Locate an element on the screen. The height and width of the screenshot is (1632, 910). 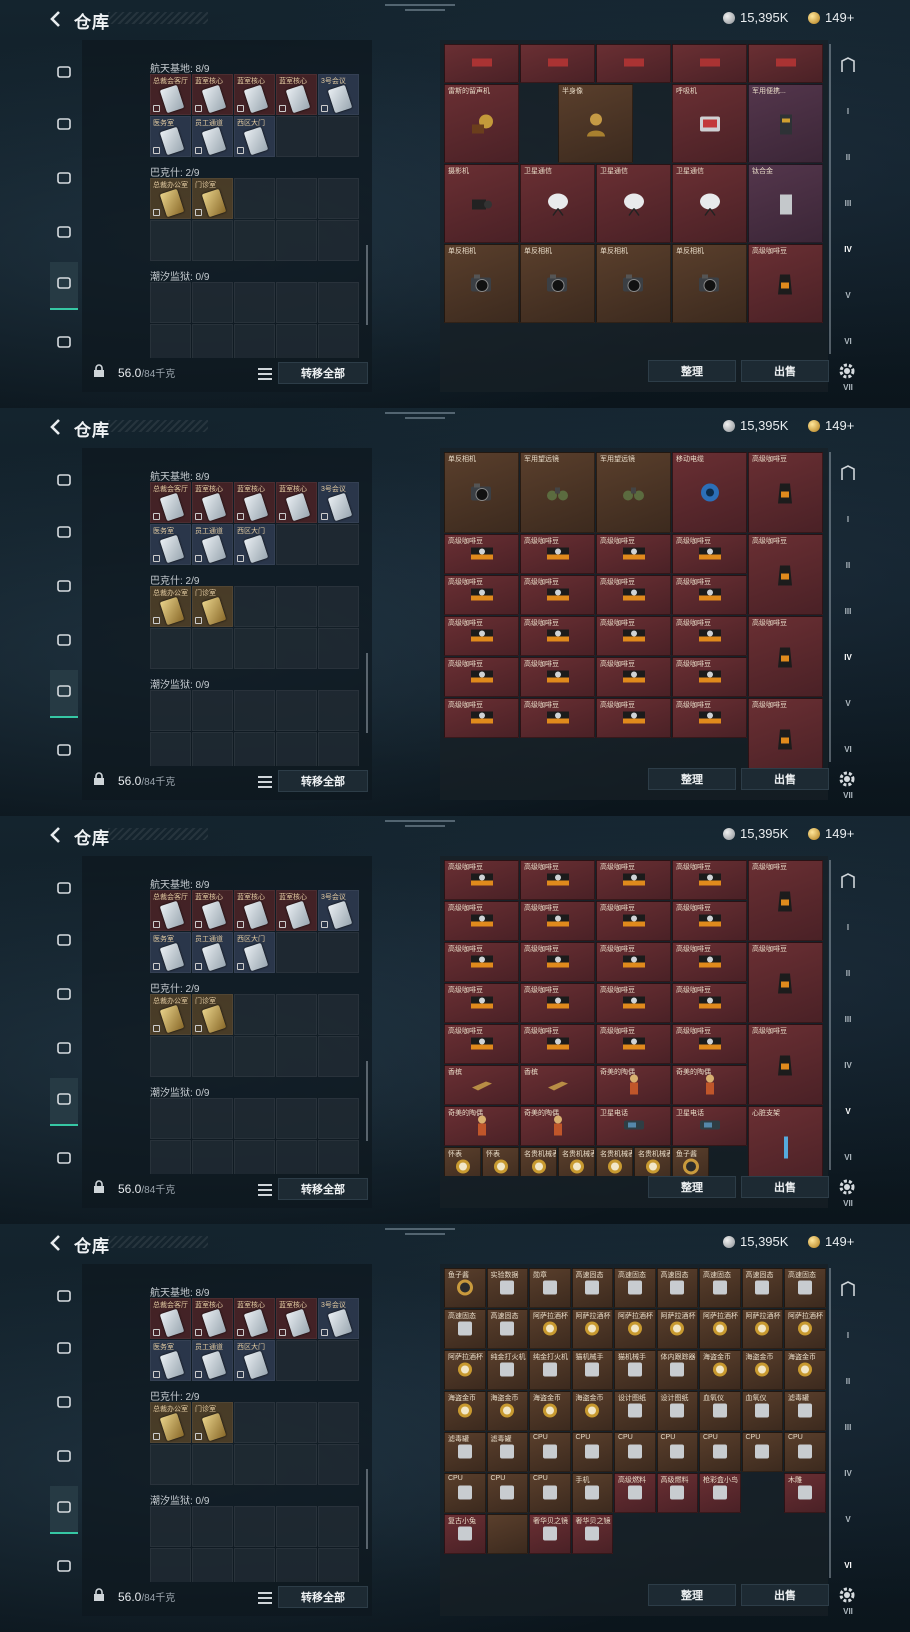
stash-tab: V is located at coordinates (848, 1112).